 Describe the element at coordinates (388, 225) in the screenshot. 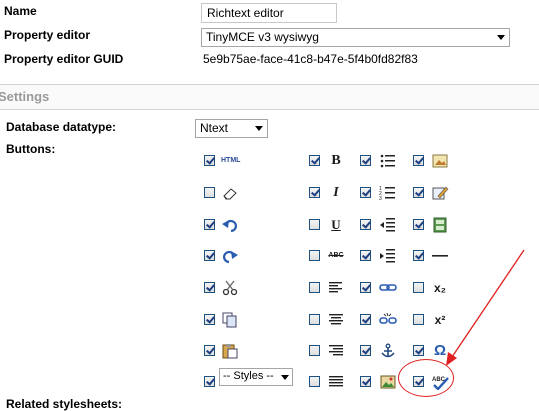

I see `outdent-icon` at that location.